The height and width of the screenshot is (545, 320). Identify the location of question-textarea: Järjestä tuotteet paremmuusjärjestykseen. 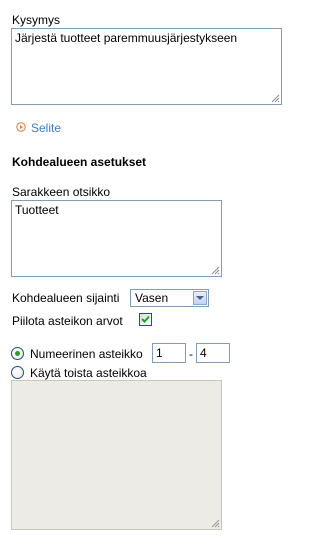
(146, 66).